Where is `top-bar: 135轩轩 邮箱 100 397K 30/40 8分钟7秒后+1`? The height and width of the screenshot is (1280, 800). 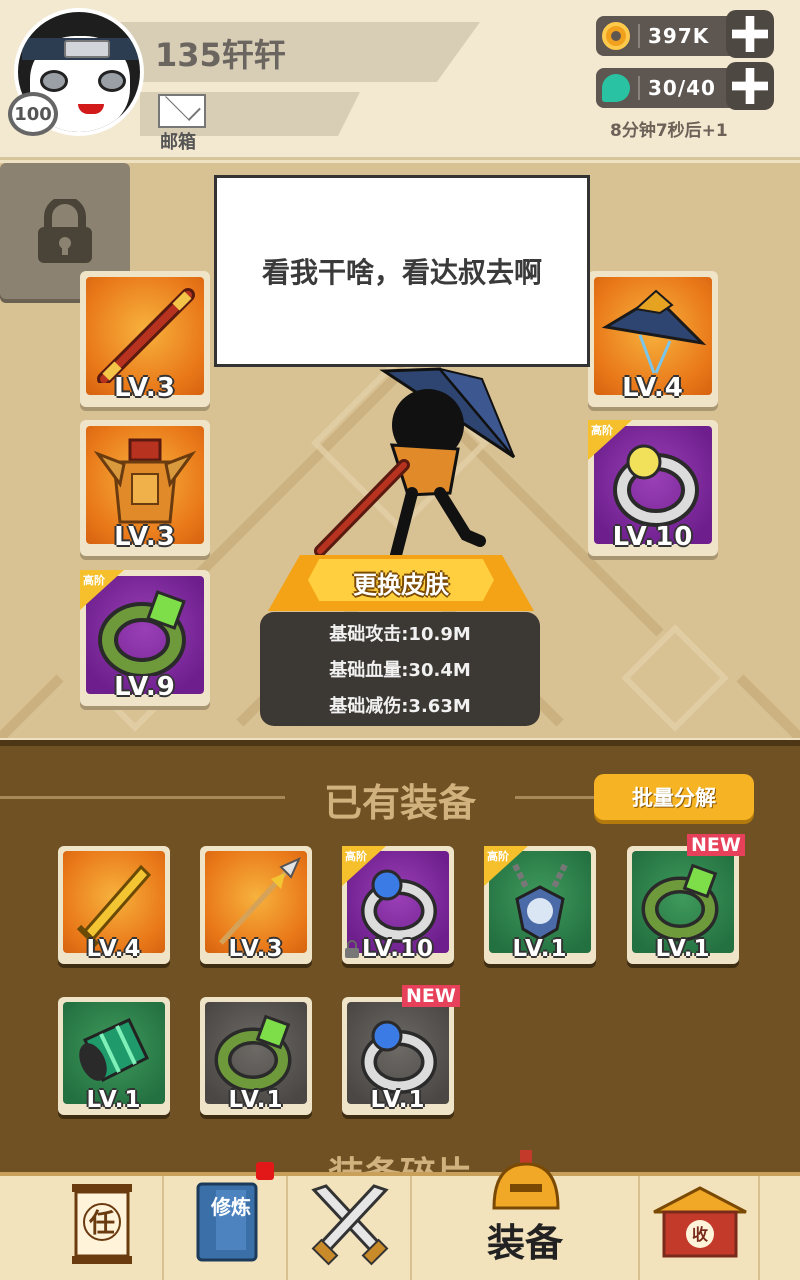 top-bar: 135轩轩 邮箱 100 397K 30/40 8分钟7秒后+1 is located at coordinates (400, 80).